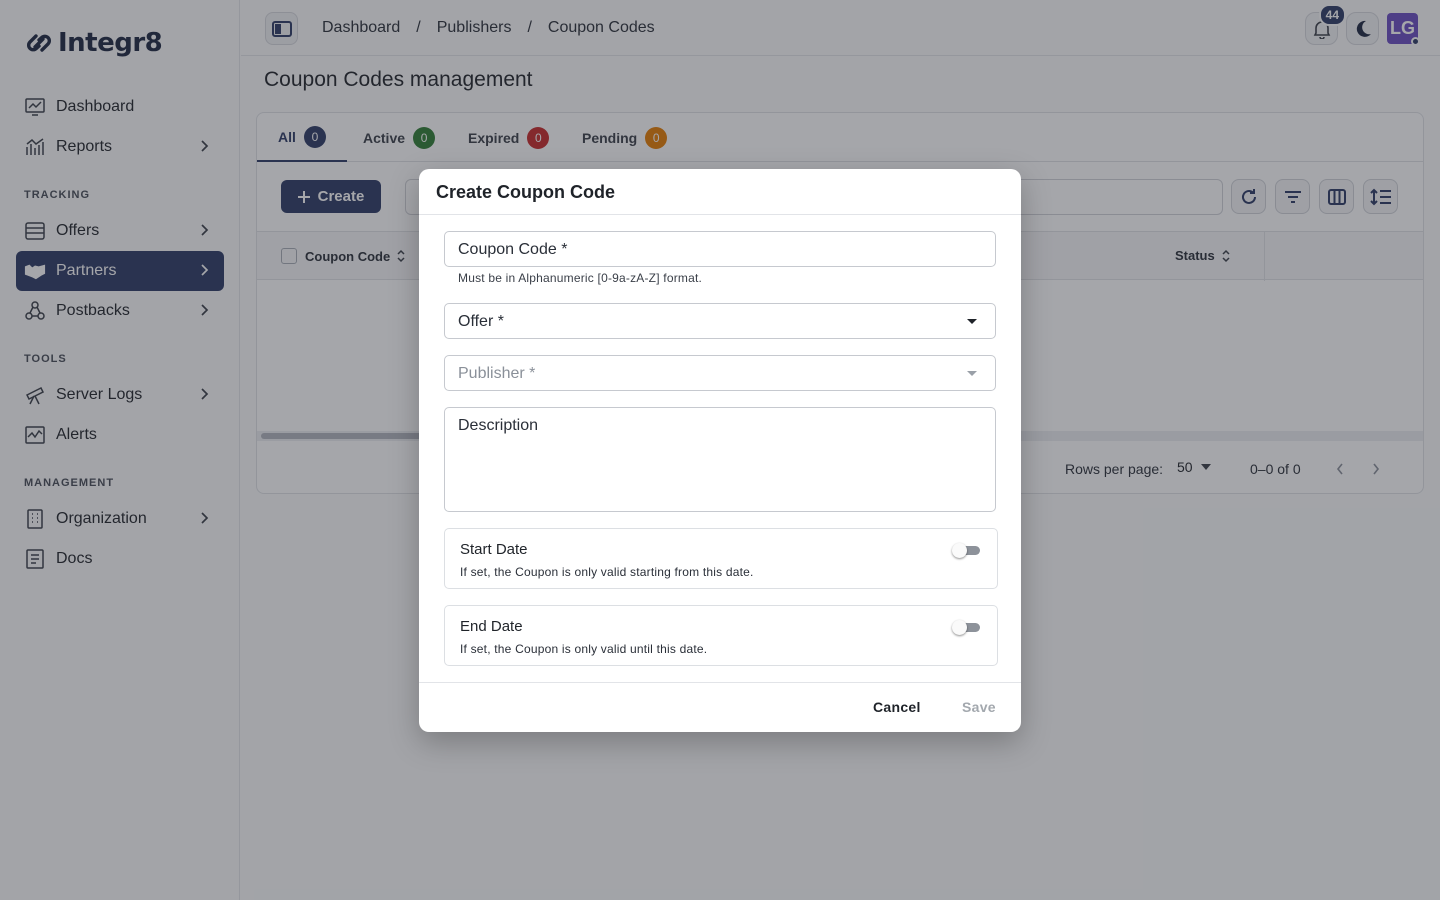  I want to click on start-date-toggle, so click(967, 550).